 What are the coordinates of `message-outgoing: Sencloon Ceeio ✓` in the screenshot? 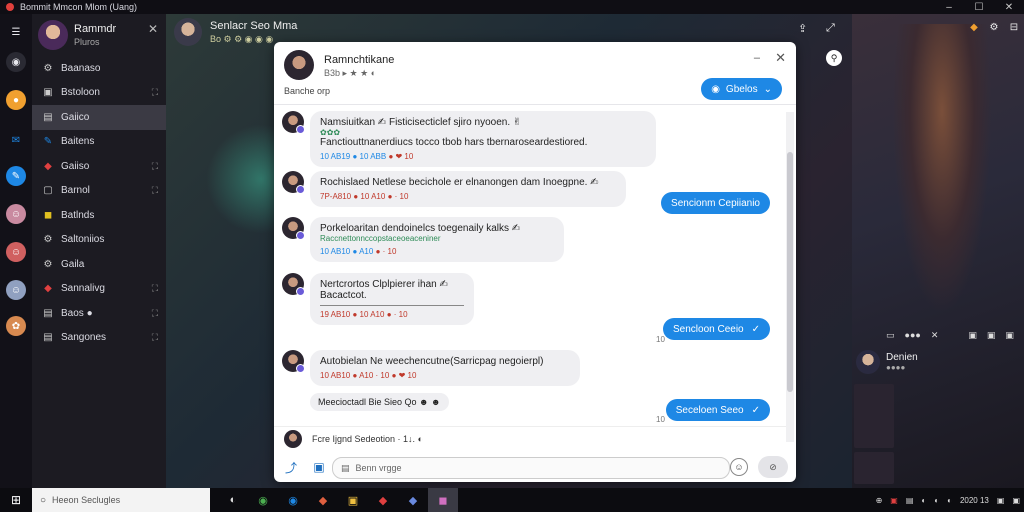 It's located at (716, 329).